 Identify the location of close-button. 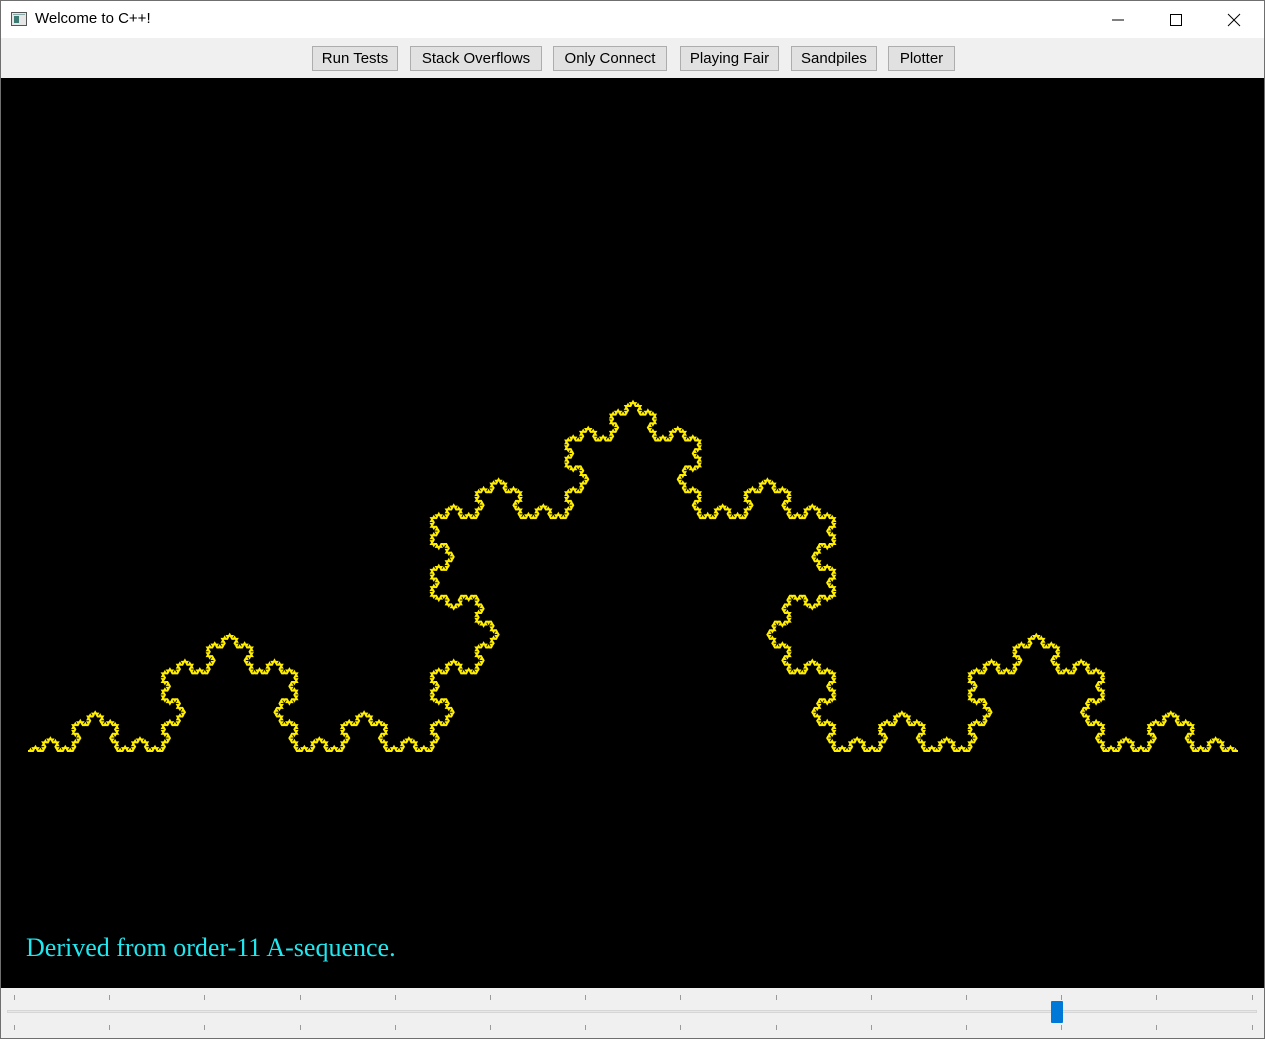
(1234, 19).